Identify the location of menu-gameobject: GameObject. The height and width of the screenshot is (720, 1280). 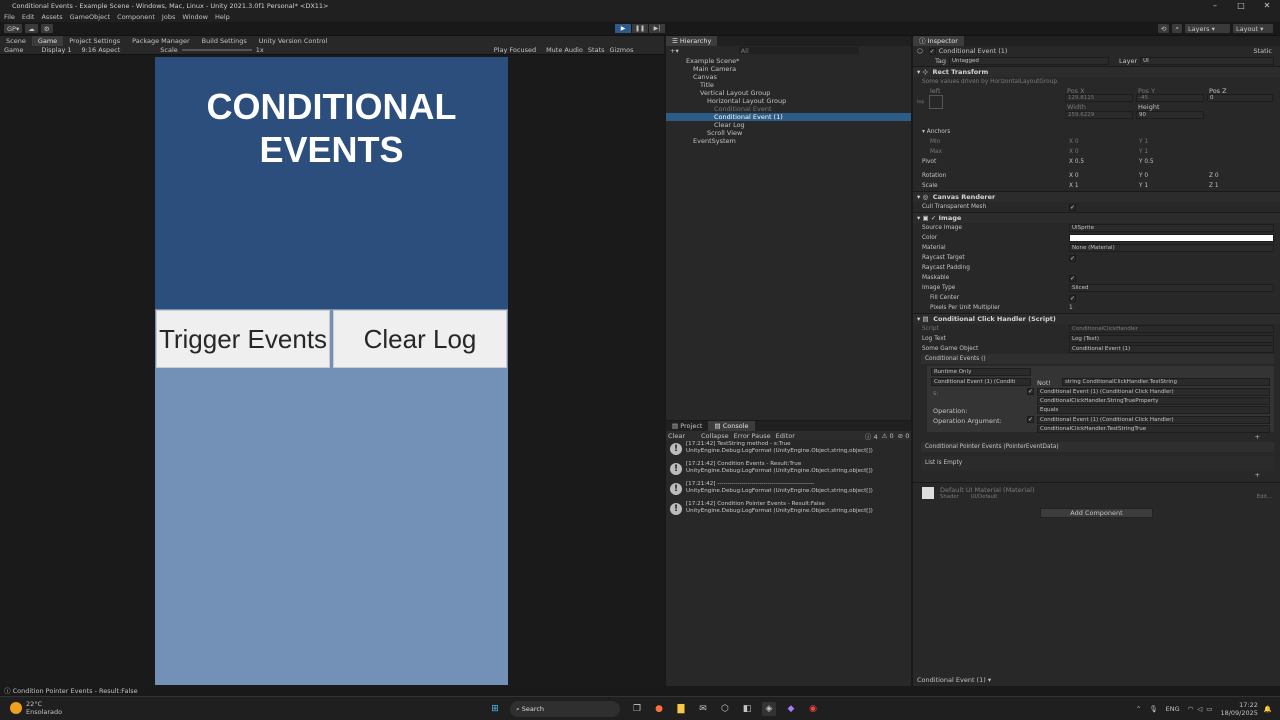
(90, 17).